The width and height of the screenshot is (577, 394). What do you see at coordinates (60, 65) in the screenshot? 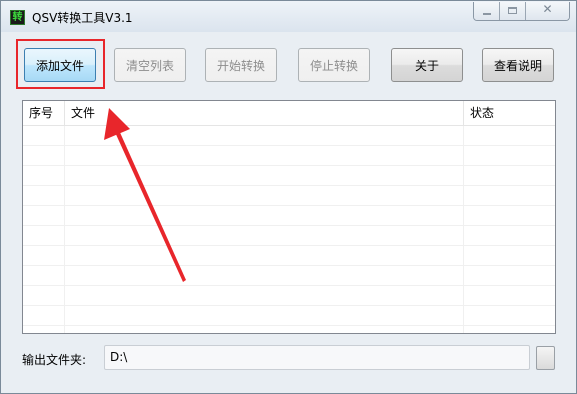
I see `add-file-button: 添加文件` at bounding box center [60, 65].